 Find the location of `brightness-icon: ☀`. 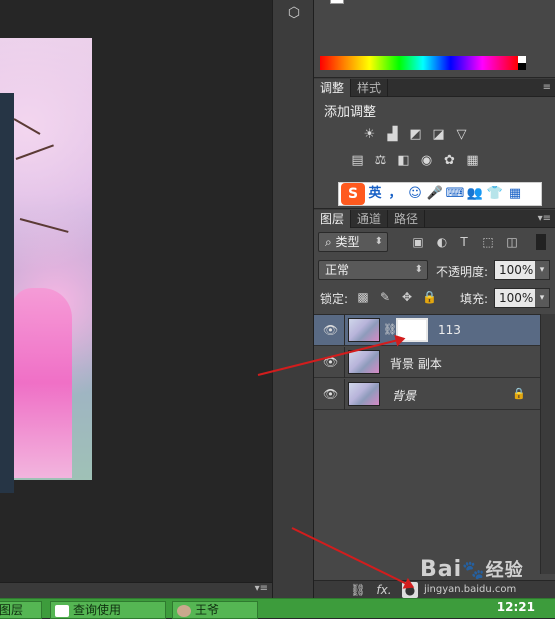

brightness-icon: ☀ is located at coordinates (369, 134).